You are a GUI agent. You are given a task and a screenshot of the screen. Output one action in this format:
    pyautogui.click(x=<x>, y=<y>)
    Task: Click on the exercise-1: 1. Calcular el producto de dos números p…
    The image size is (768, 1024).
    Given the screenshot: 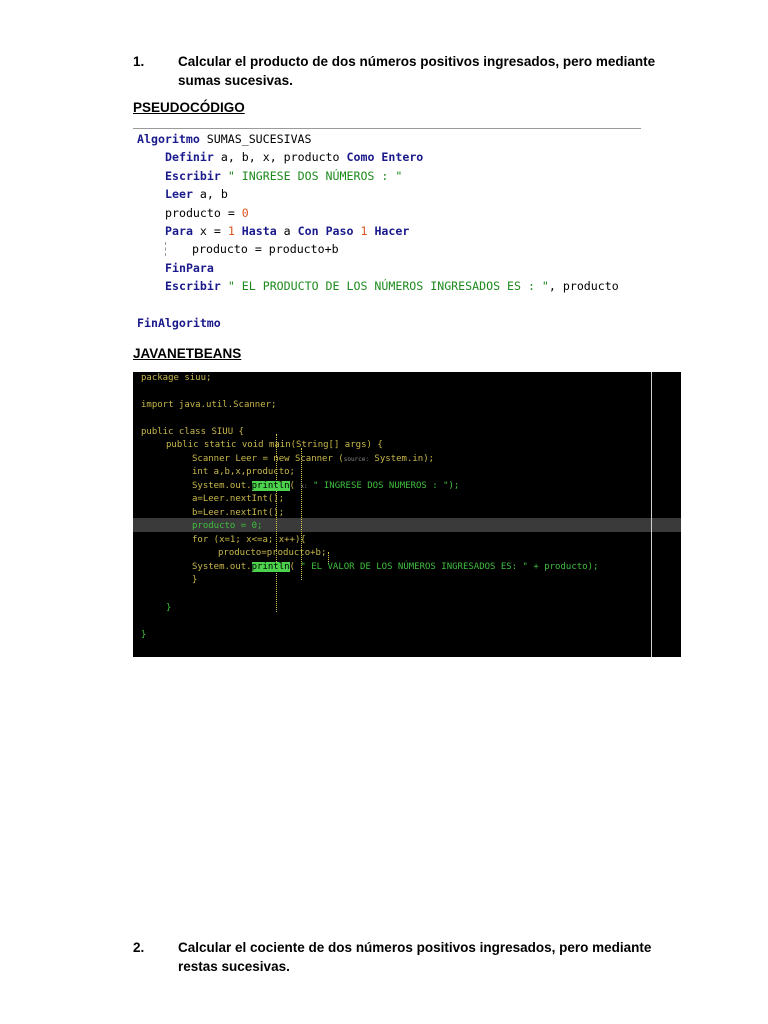 What is the action you would take?
    pyautogui.click(x=413, y=71)
    